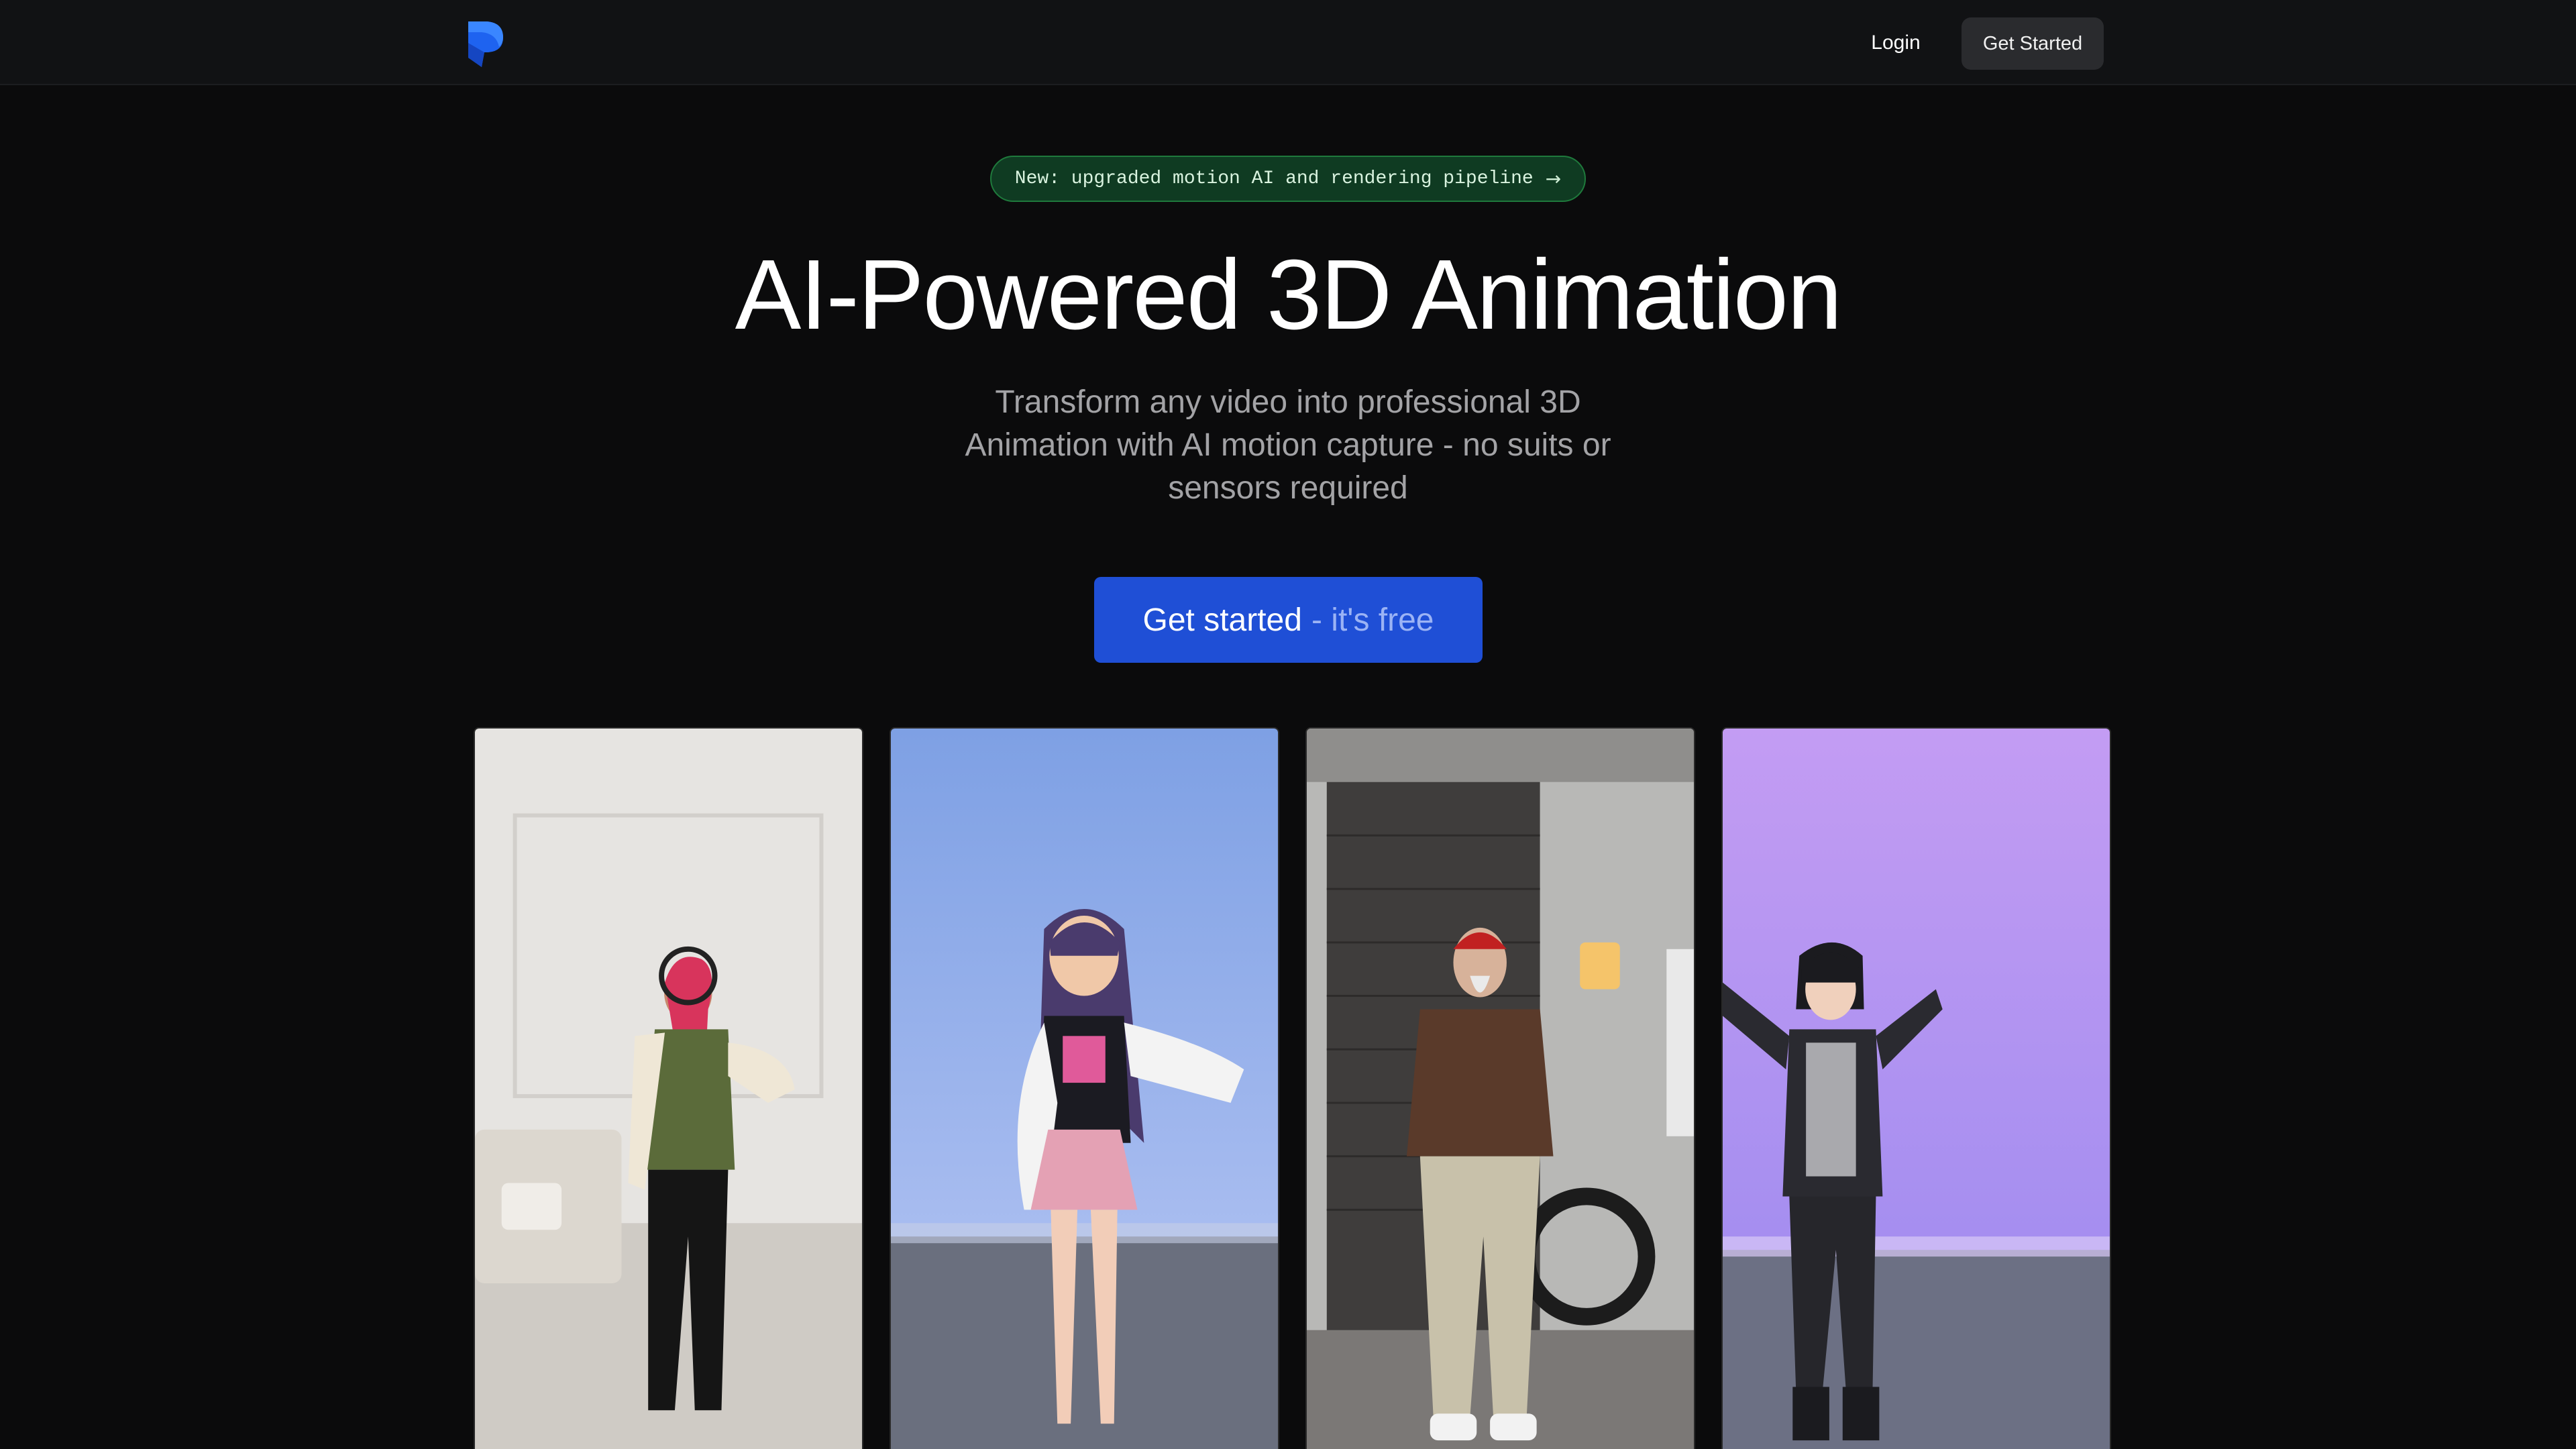 The width and height of the screenshot is (2576, 1449). I want to click on login-link: Login, so click(1896, 43).